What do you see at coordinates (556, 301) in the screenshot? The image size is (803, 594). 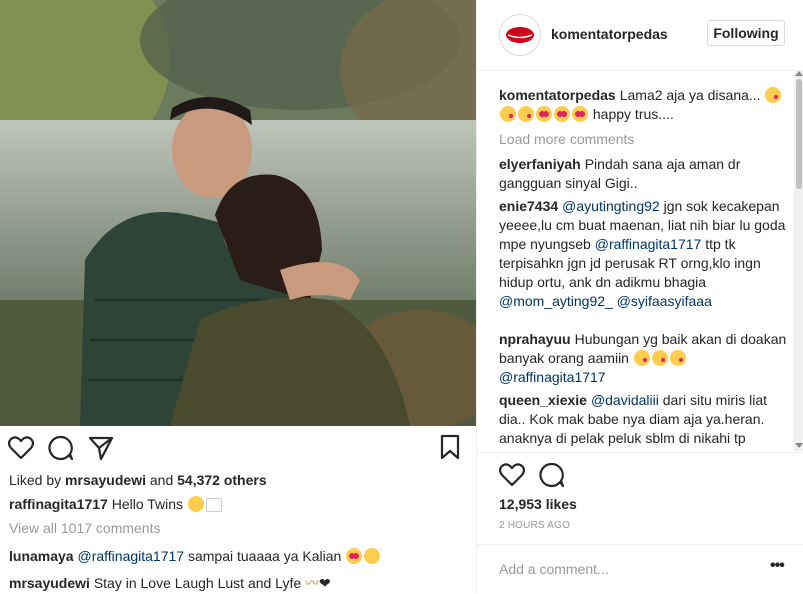 I see `comment-mention: @mom_ayting92_` at bounding box center [556, 301].